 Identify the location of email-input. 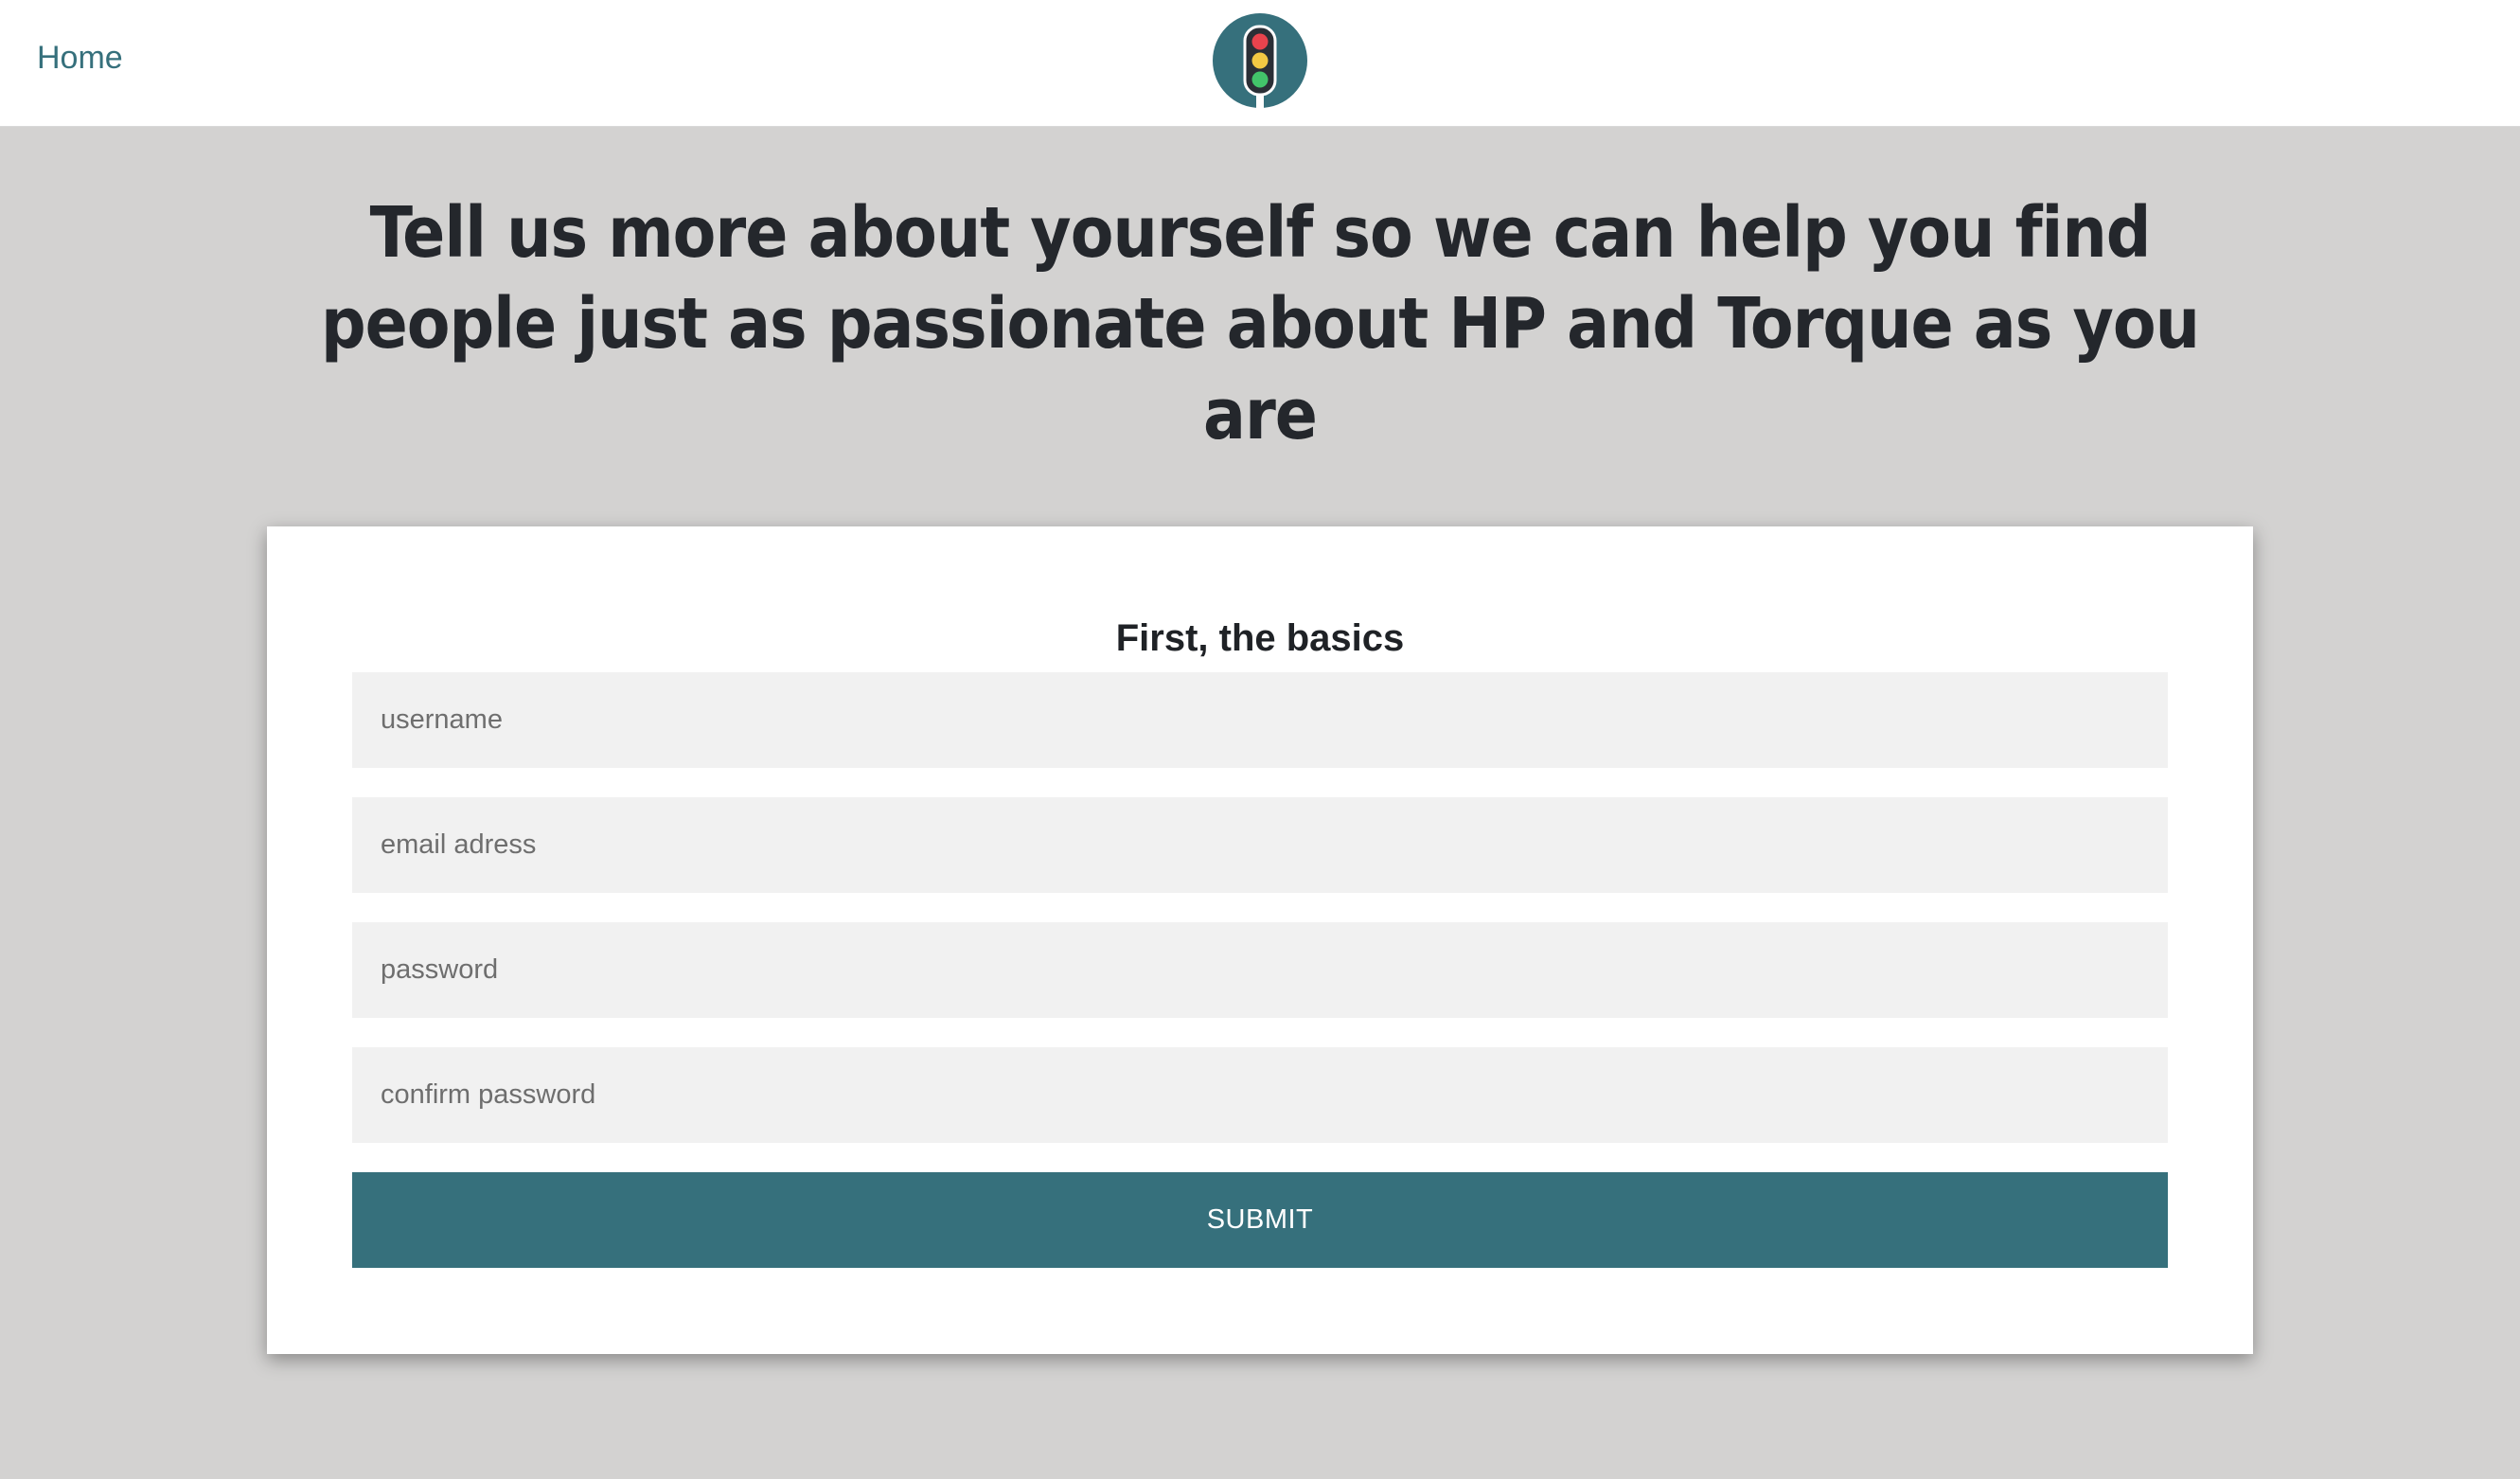
(1260, 845).